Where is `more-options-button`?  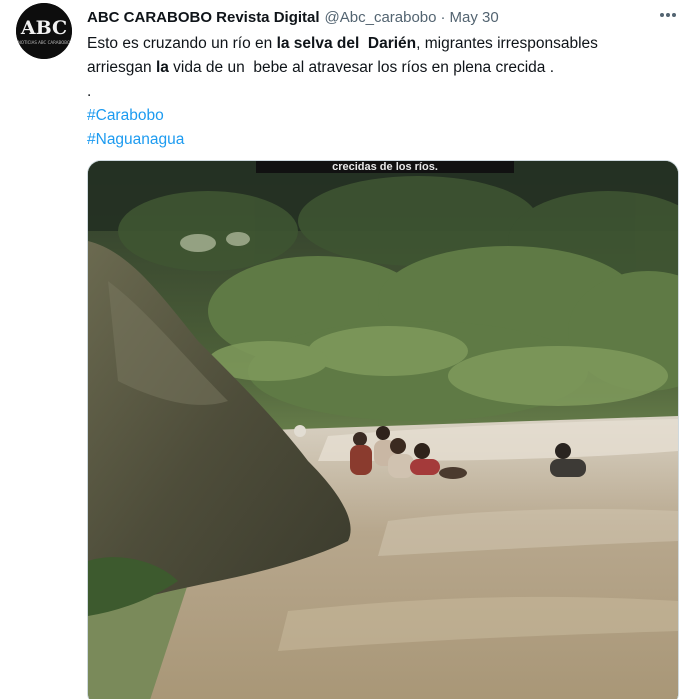 more-options-button is located at coordinates (668, 15).